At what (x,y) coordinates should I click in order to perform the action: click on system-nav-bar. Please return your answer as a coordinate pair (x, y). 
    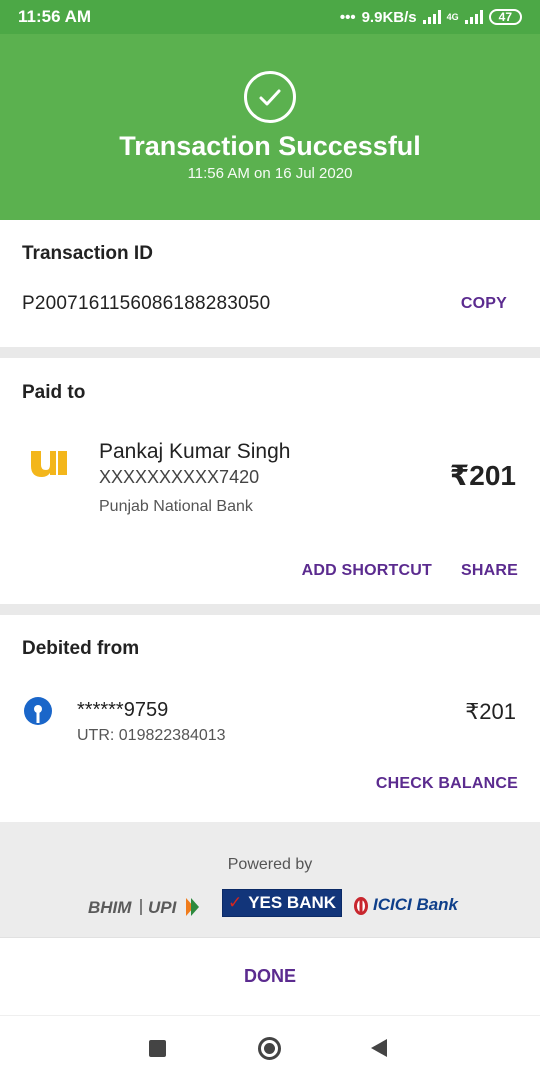
    Looking at the image, I should click on (270, 1047).